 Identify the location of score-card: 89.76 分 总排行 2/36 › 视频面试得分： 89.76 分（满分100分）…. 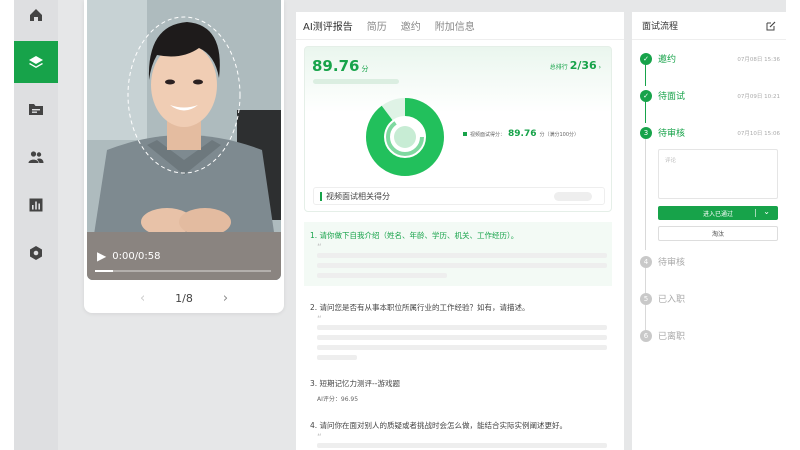
(458, 129).